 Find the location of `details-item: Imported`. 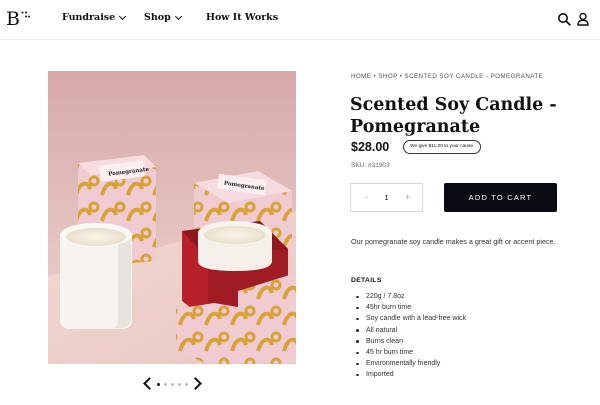

details-item: Imported is located at coordinates (411, 374).